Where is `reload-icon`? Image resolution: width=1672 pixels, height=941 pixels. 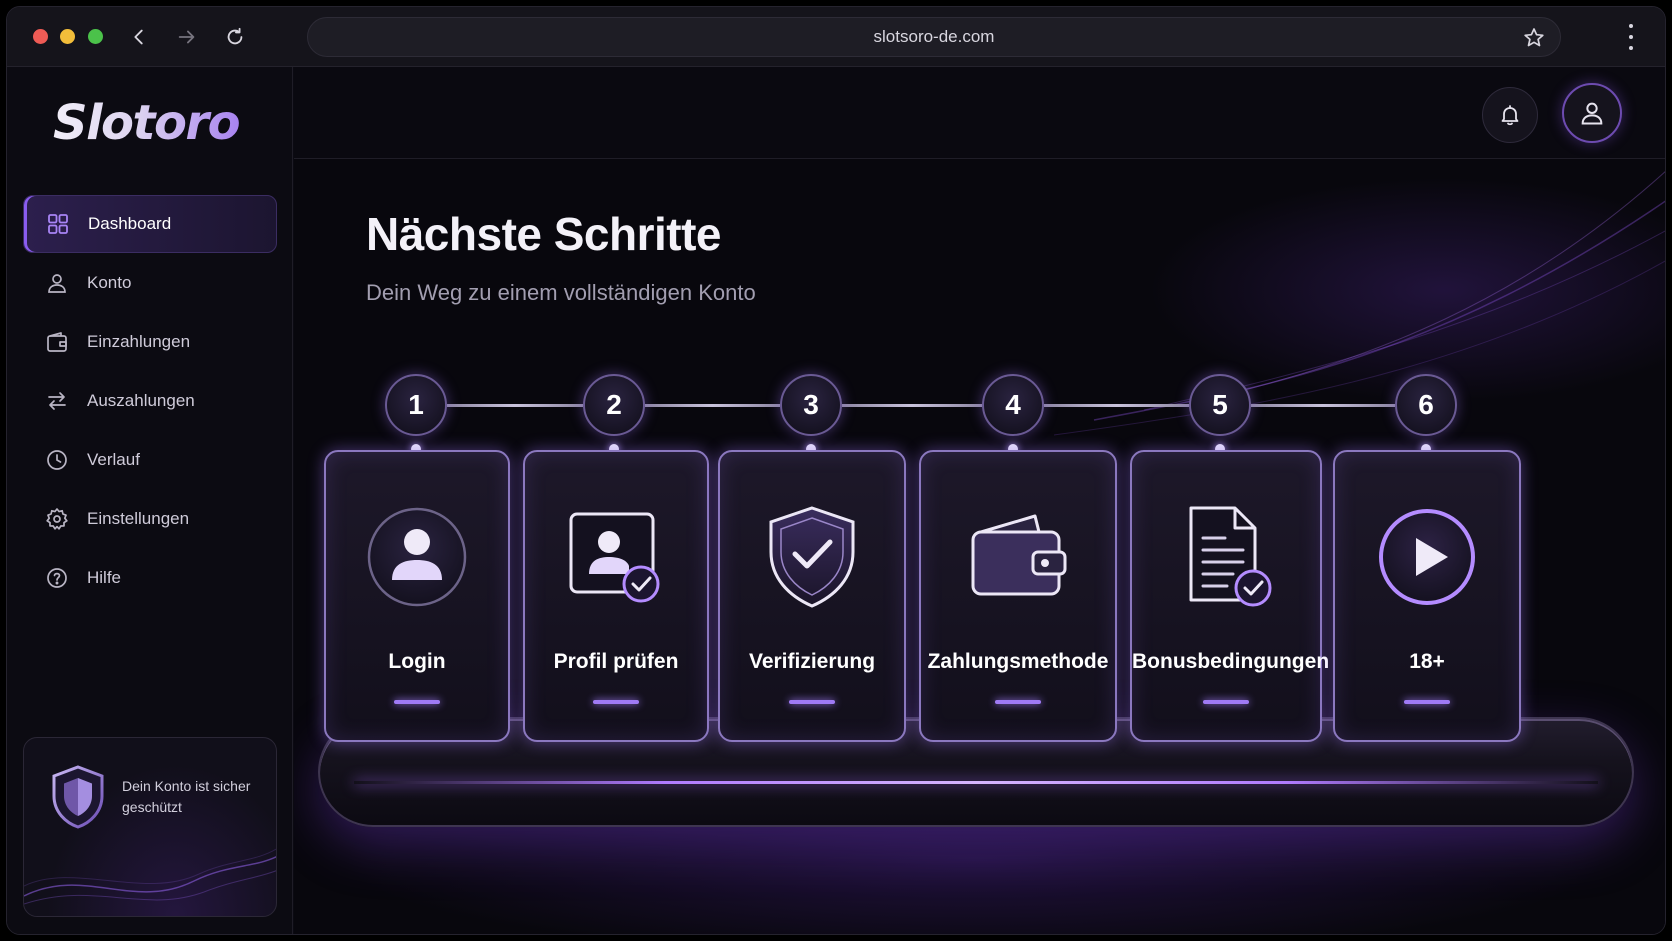
reload-icon is located at coordinates (235, 37).